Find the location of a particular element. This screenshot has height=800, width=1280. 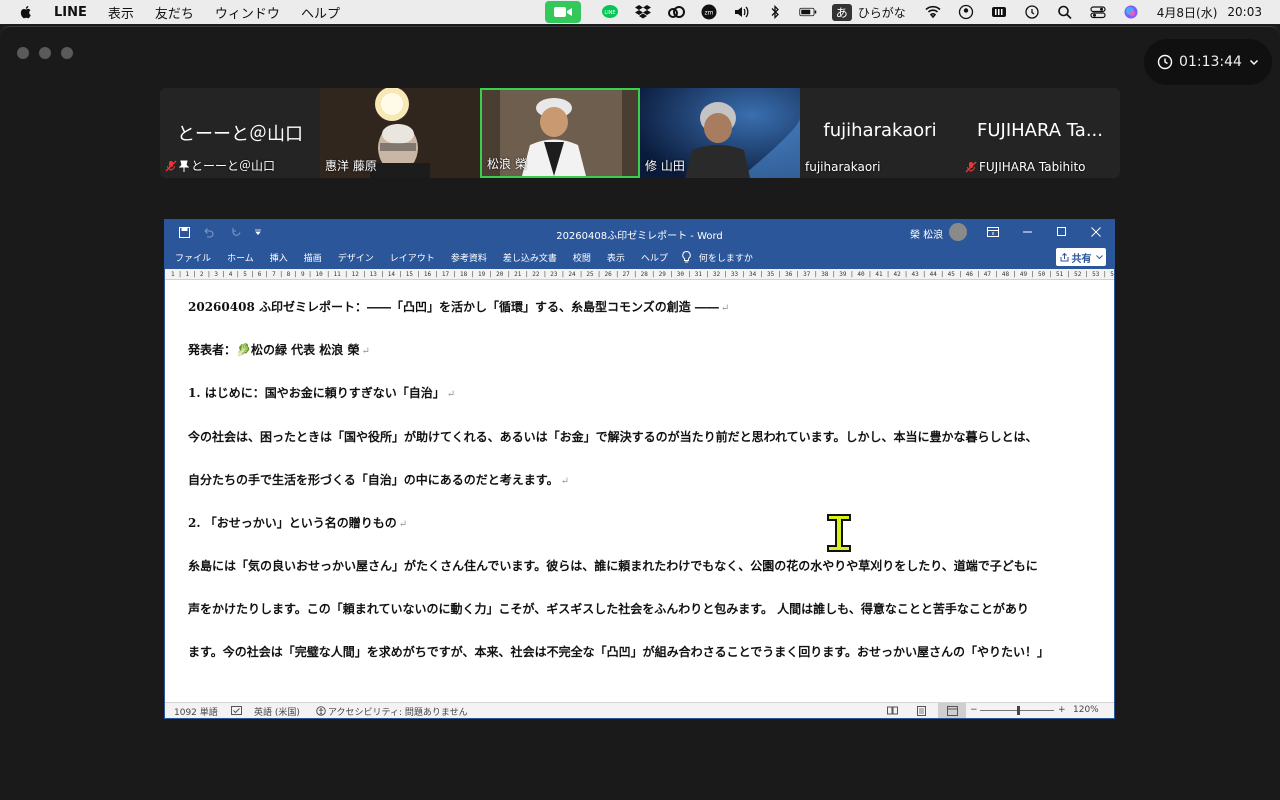

dropbox-icon is located at coordinates (643, 12).